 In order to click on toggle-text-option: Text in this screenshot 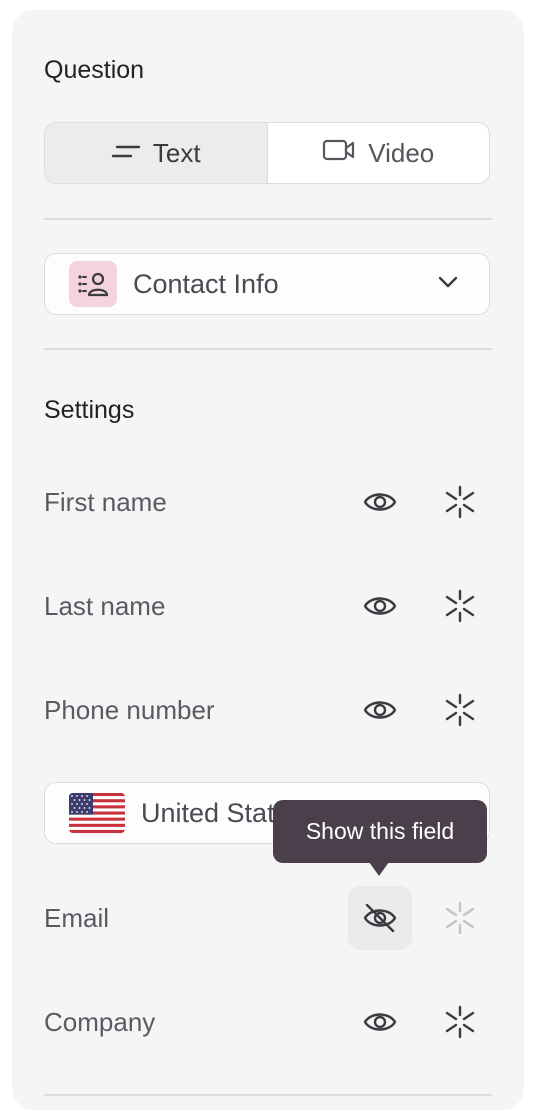, I will do `click(156, 153)`.